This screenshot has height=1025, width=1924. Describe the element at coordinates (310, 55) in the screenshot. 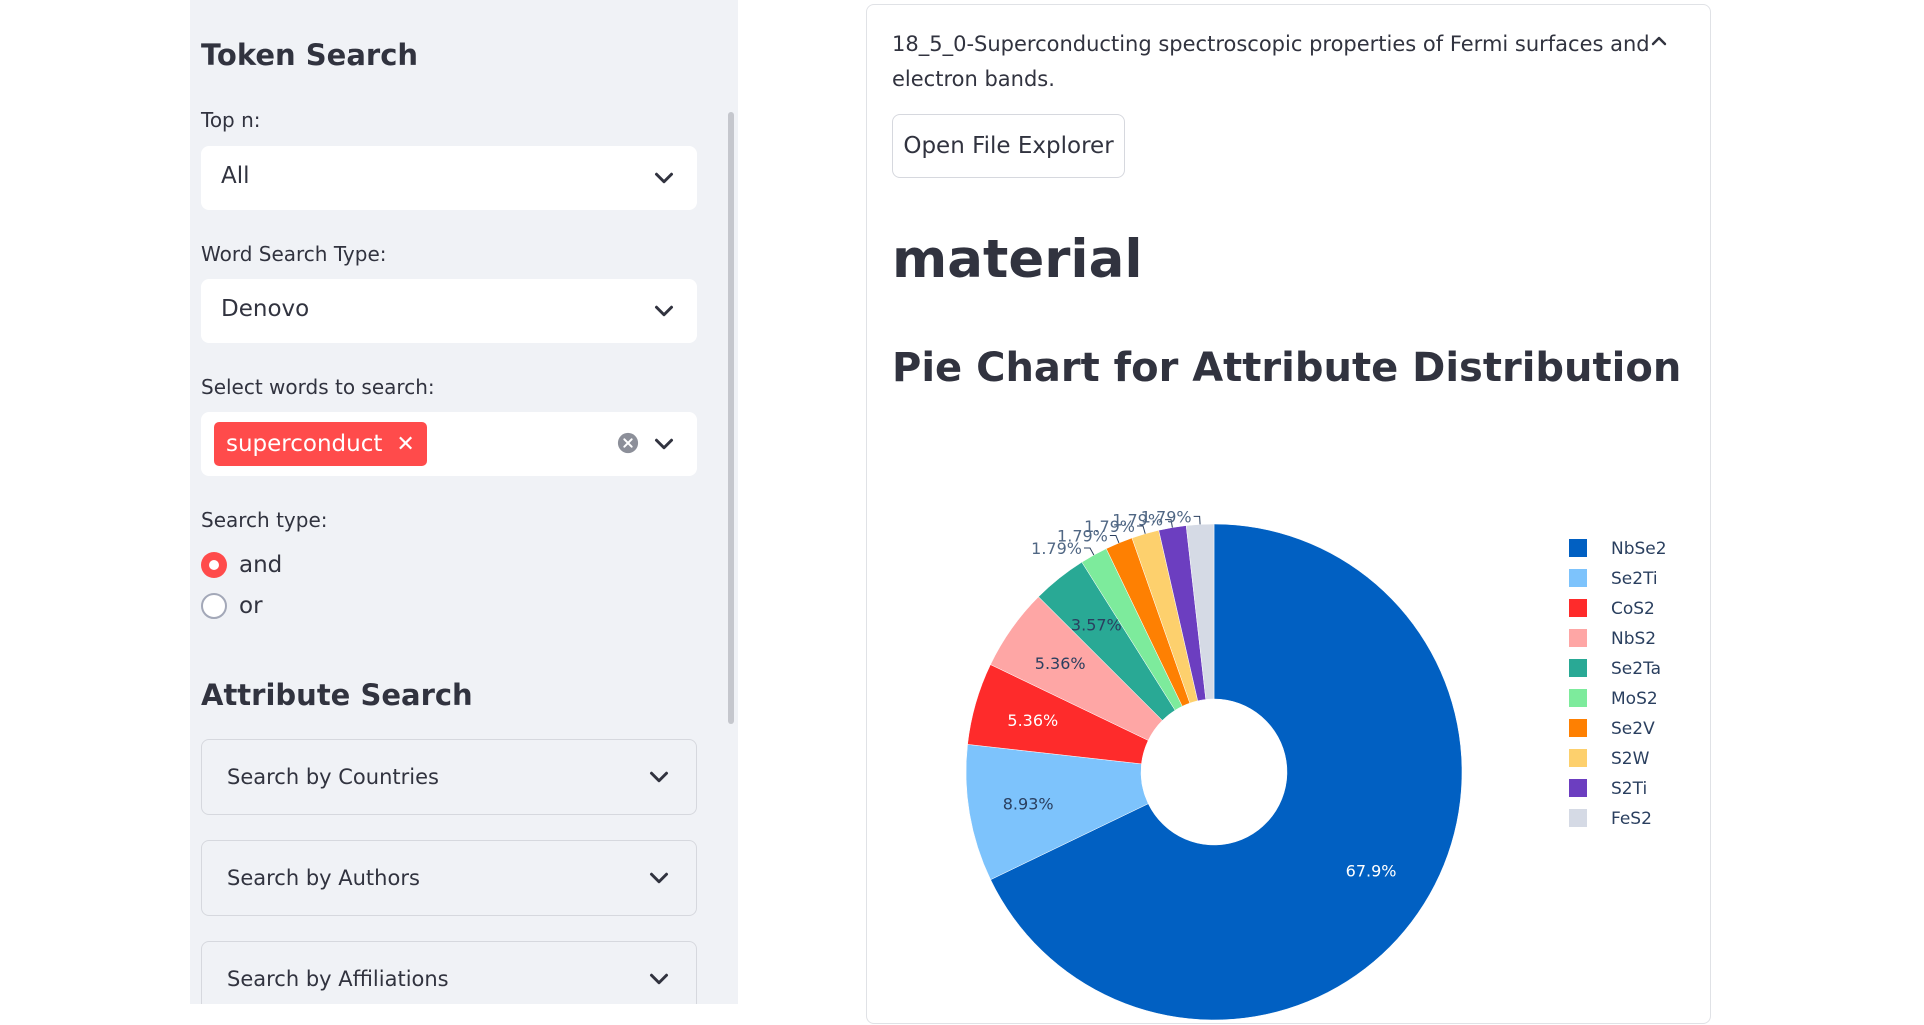

I see `token-search-heading: Token Search` at that location.